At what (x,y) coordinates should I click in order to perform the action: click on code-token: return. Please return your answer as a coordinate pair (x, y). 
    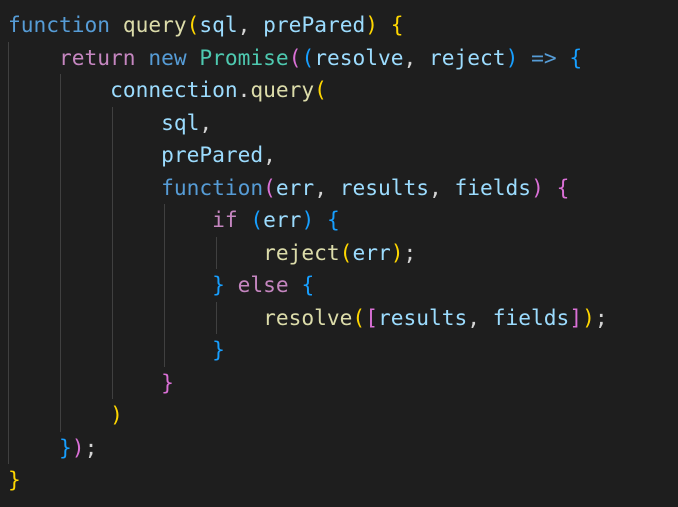
    Looking at the image, I should click on (97, 57).